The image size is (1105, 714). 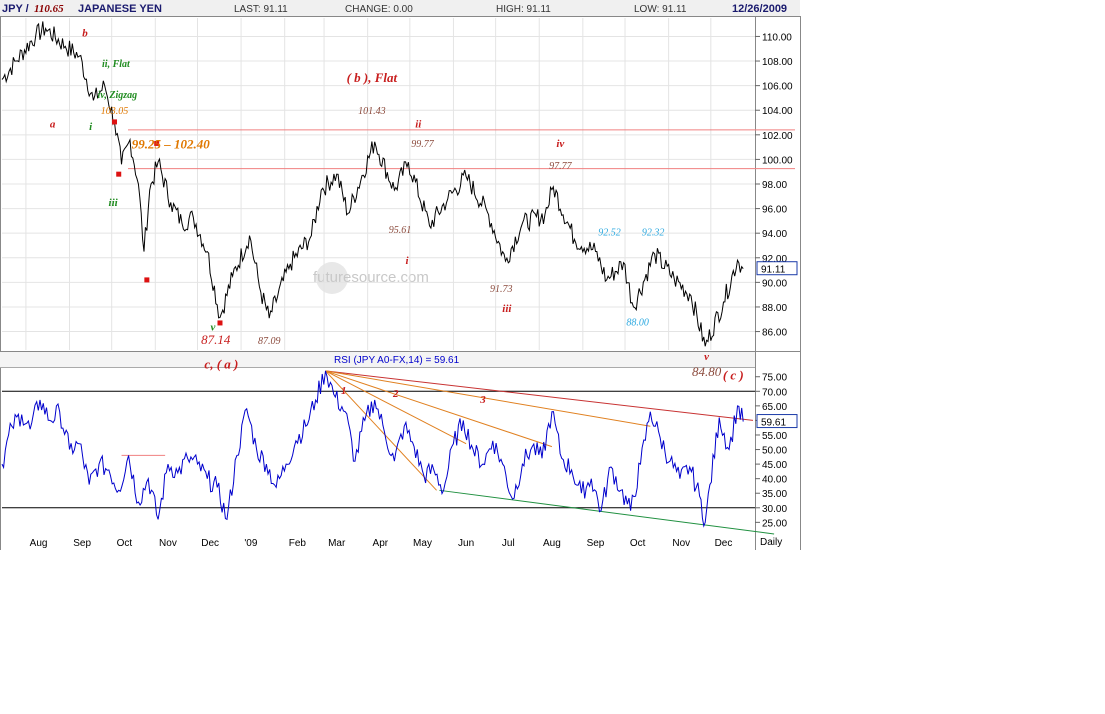 What do you see at coordinates (774, 407) in the screenshot?
I see `rsi-tick-label: 65.00` at bounding box center [774, 407].